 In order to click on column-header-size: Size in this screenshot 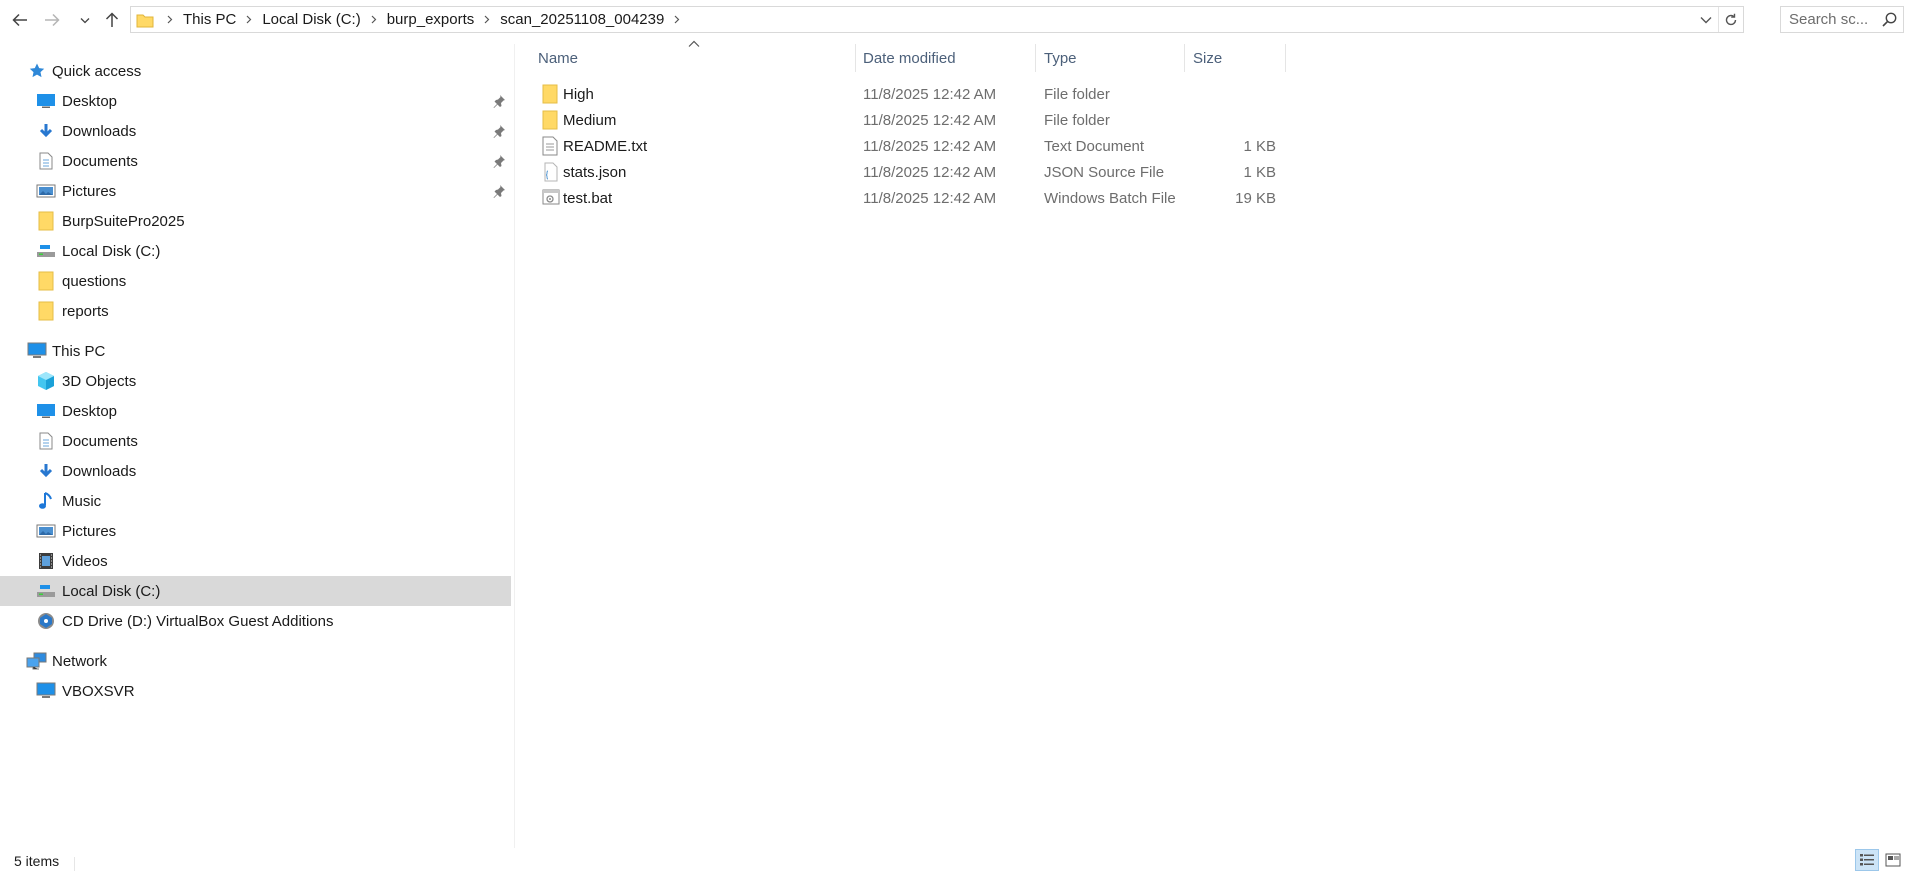, I will do `click(1238, 58)`.